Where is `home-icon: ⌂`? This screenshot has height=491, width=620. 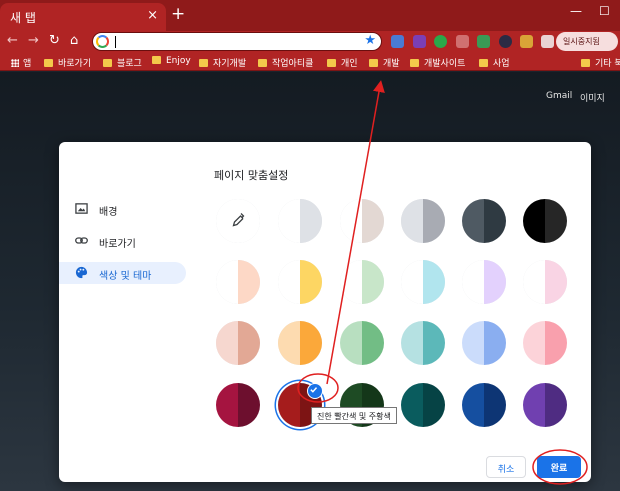
home-icon: ⌂ is located at coordinates (74, 41).